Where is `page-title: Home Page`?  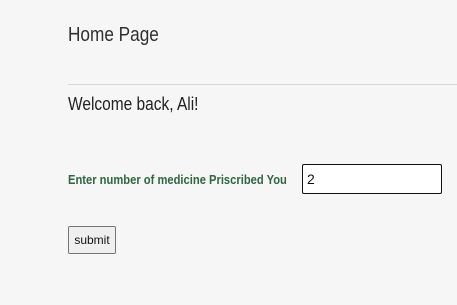
page-title: Home Page is located at coordinates (113, 35).